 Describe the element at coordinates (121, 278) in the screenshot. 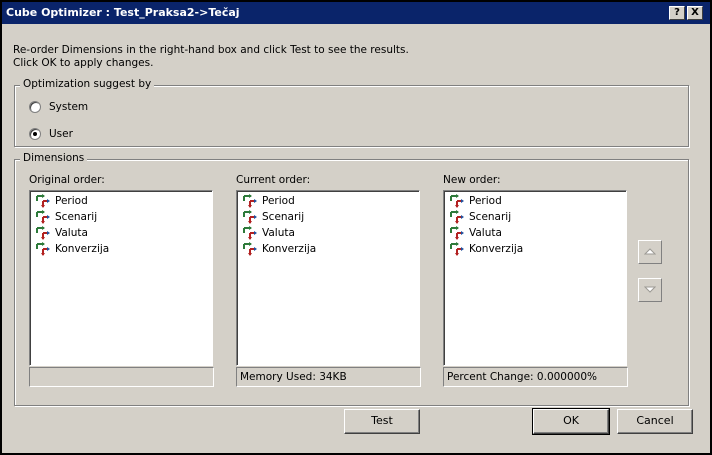

I see `original-order-list: Period Scenarij Valuta Konverzija` at that location.